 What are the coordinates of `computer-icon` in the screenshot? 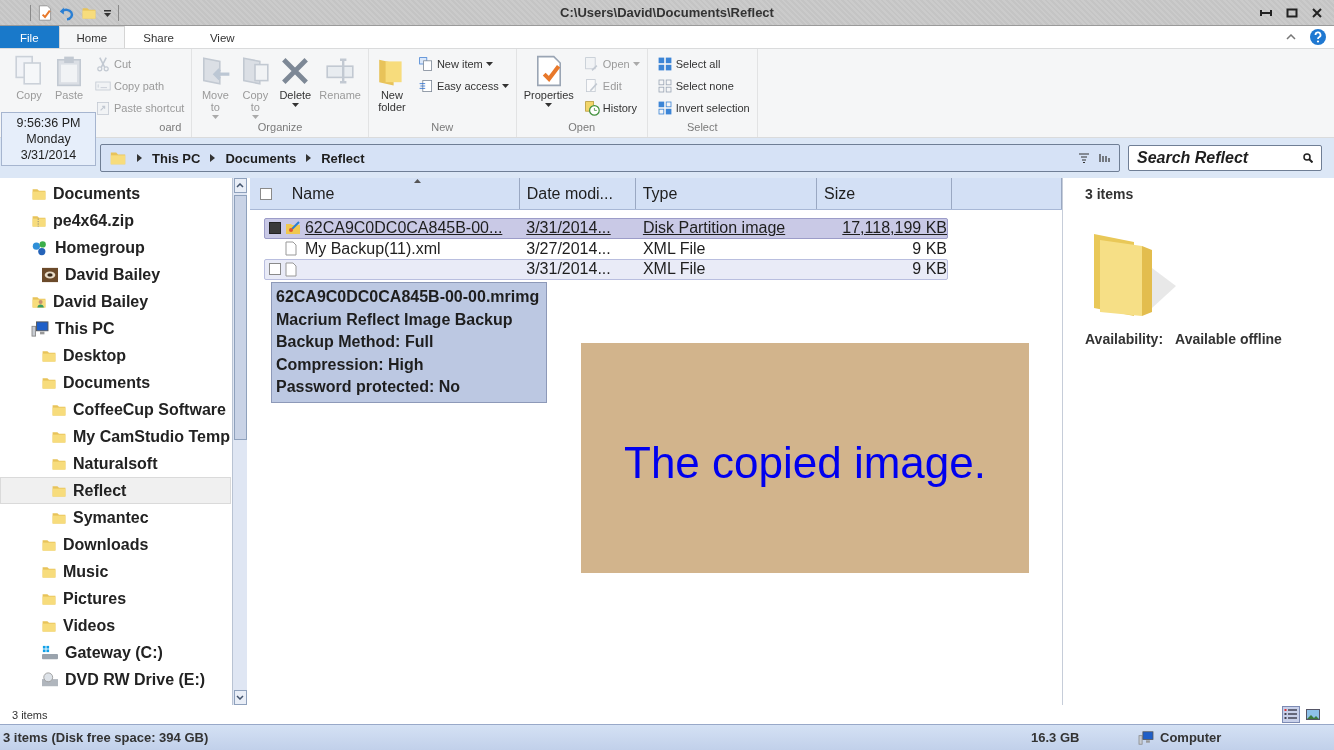 It's located at (40, 328).